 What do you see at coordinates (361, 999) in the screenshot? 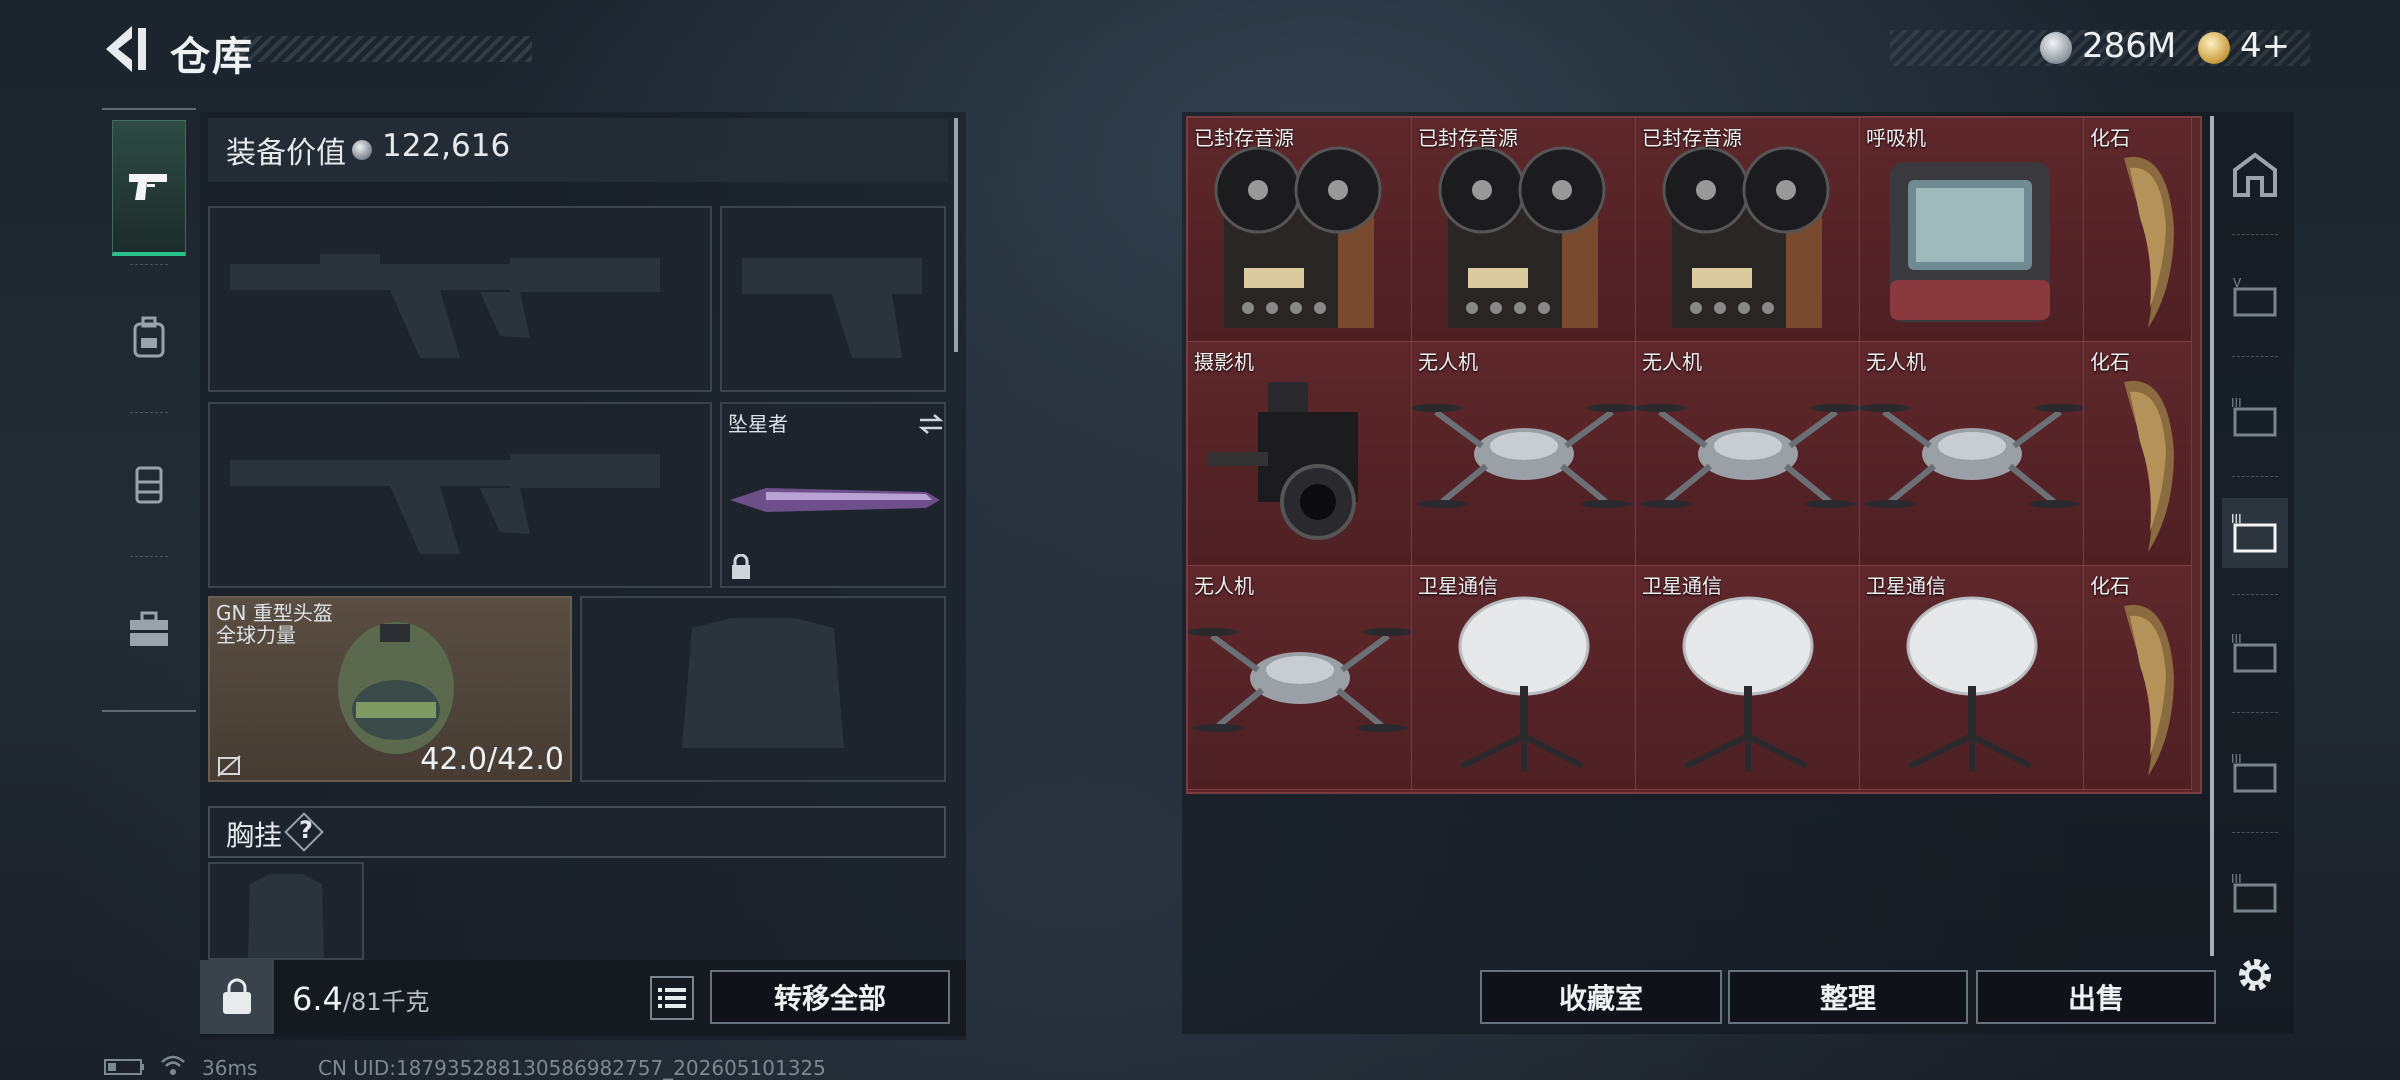
I see `weight-readout: 6.4/81千克` at bounding box center [361, 999].